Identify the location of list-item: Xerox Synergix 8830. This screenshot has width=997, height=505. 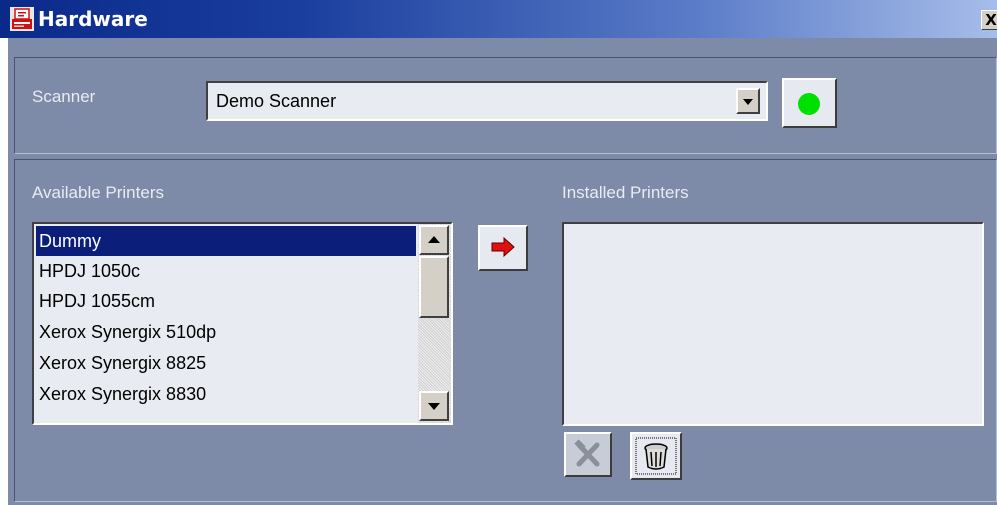
(226, 394).